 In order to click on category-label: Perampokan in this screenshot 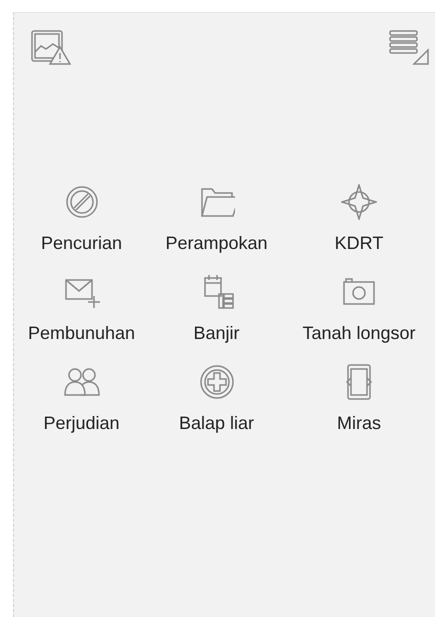, I will do `click(216, 243)`.